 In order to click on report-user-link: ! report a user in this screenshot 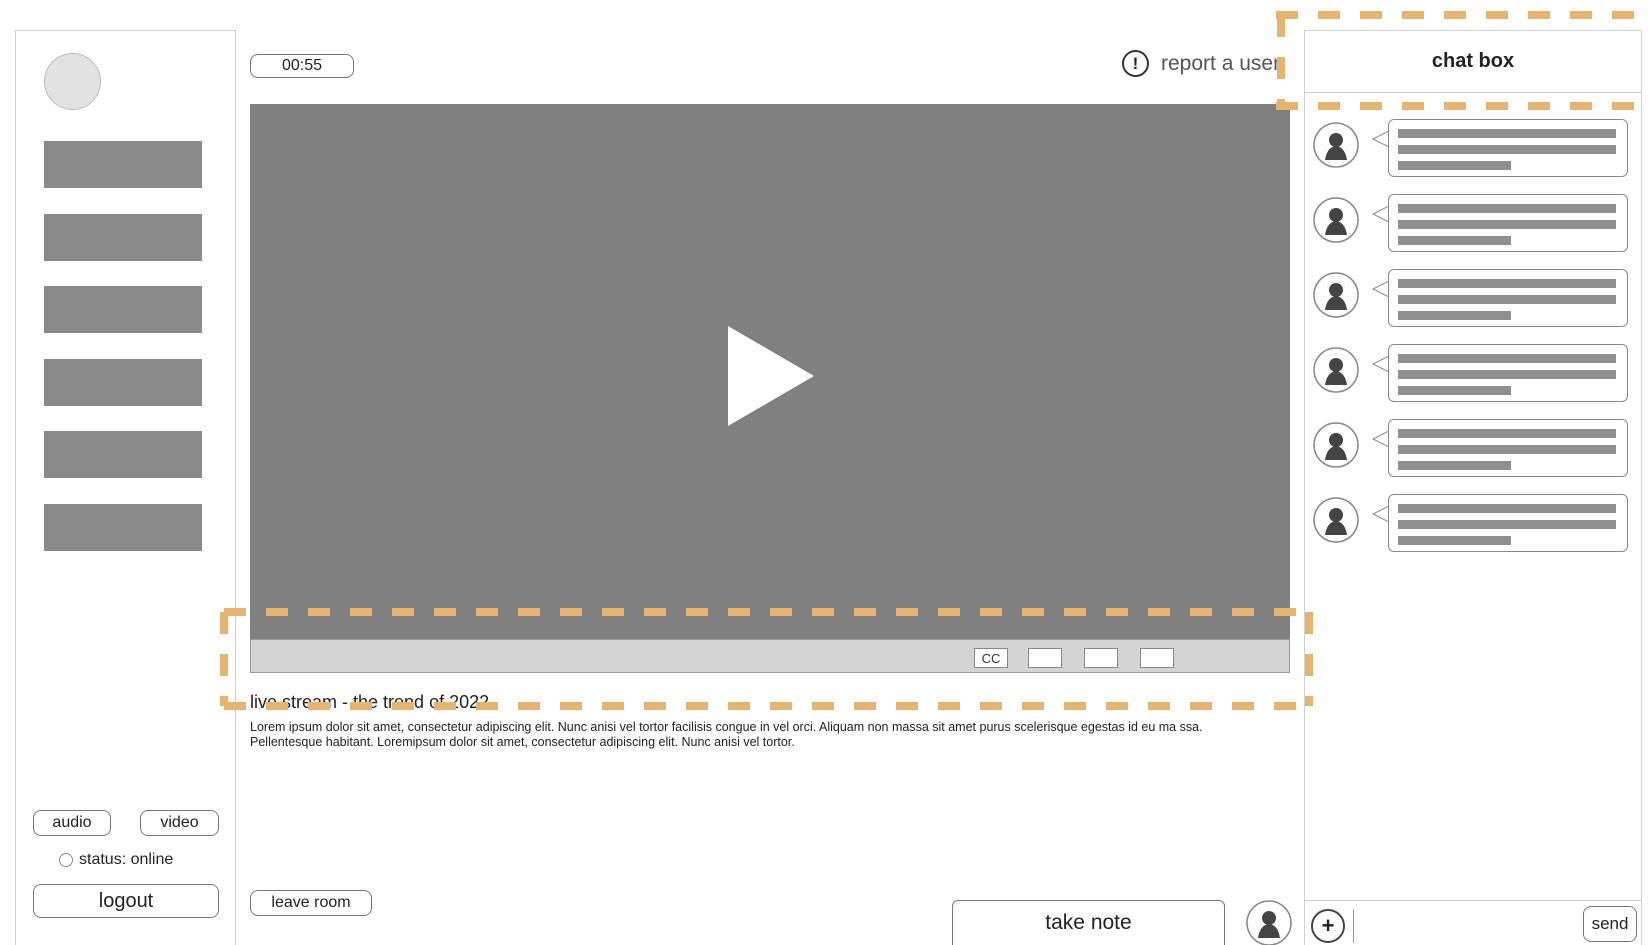, I will do `click(1201, 63)`.